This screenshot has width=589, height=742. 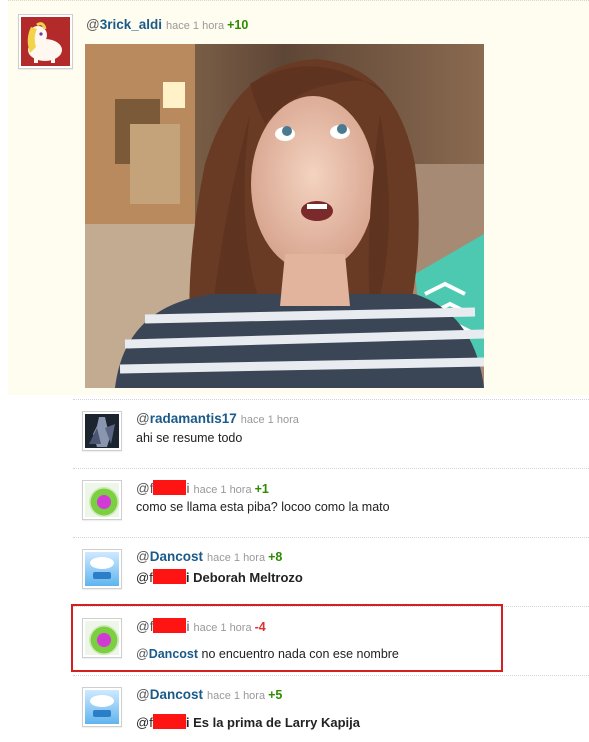 I want to click on redacted-username-block, so click(x=170, y=487).